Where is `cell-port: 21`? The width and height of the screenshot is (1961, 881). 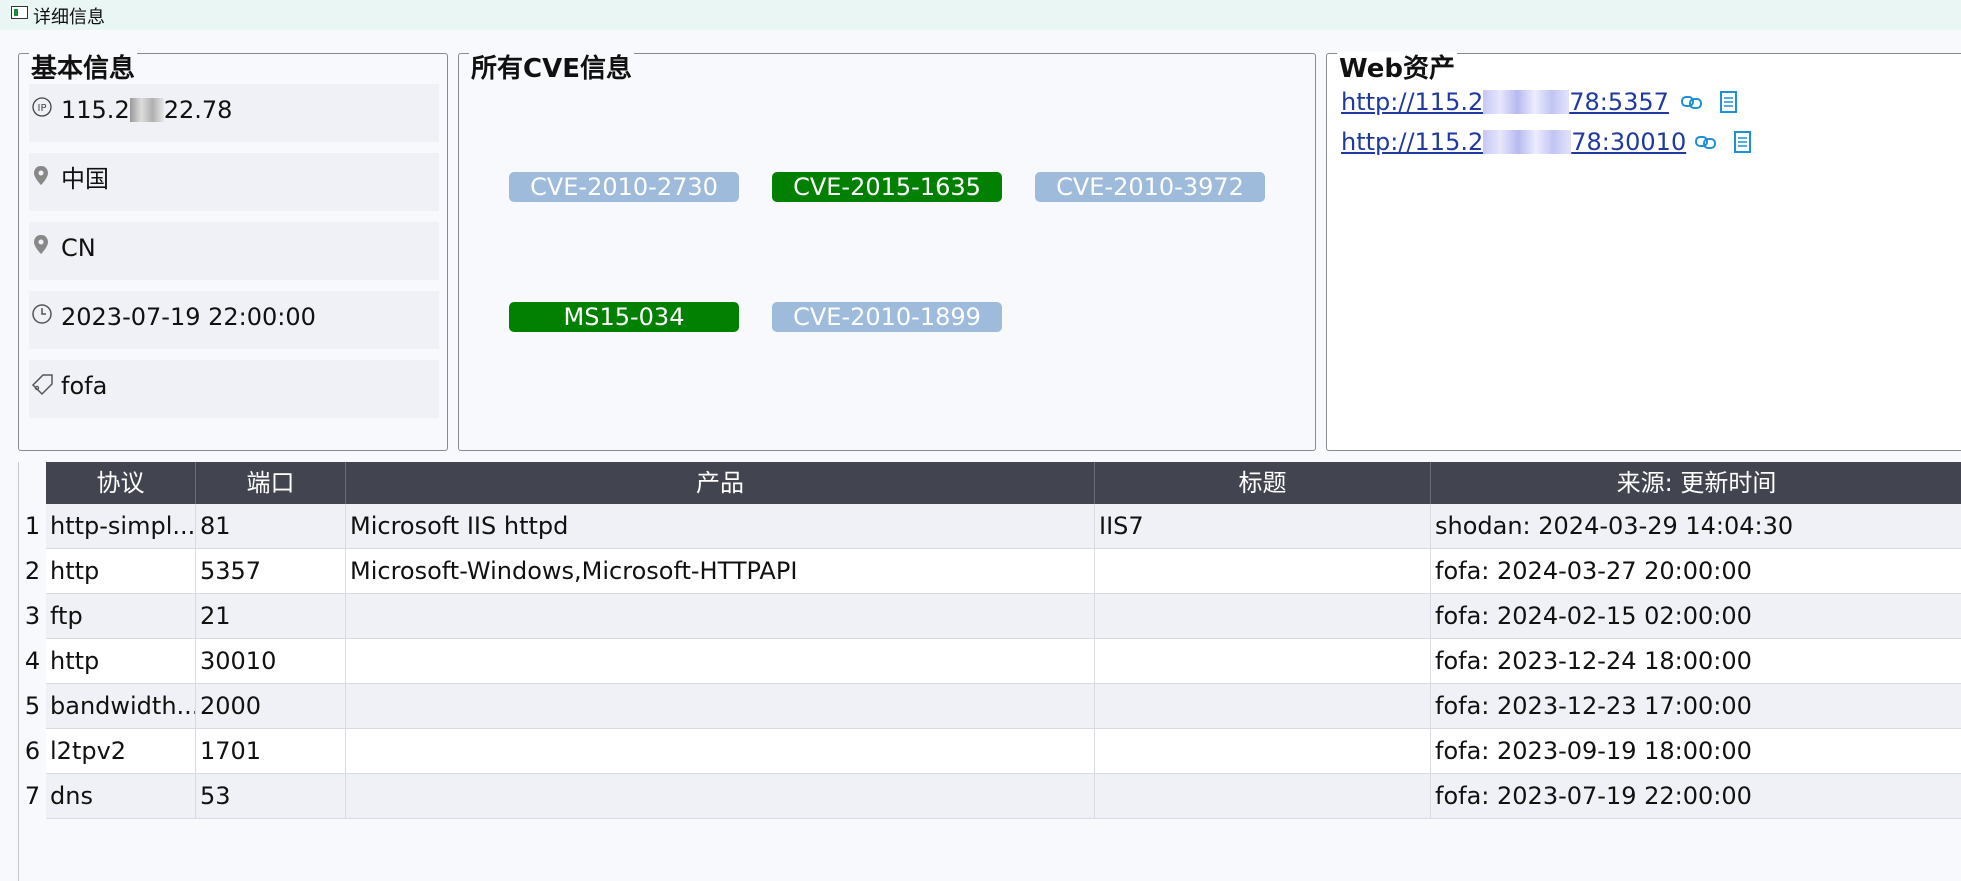
cell-port: 21 is located at coordinates (271, 616).